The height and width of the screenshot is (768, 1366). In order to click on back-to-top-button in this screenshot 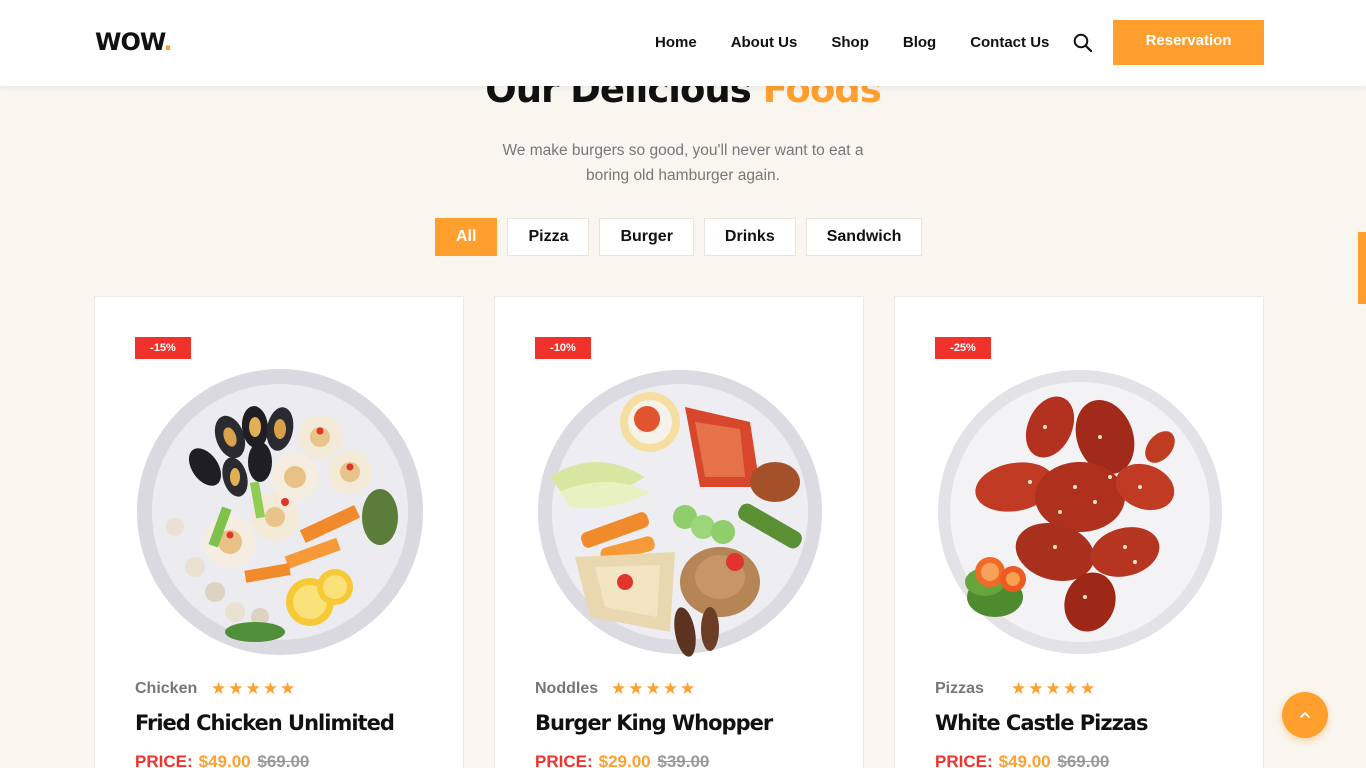, I will do `click(1305, 715)`.